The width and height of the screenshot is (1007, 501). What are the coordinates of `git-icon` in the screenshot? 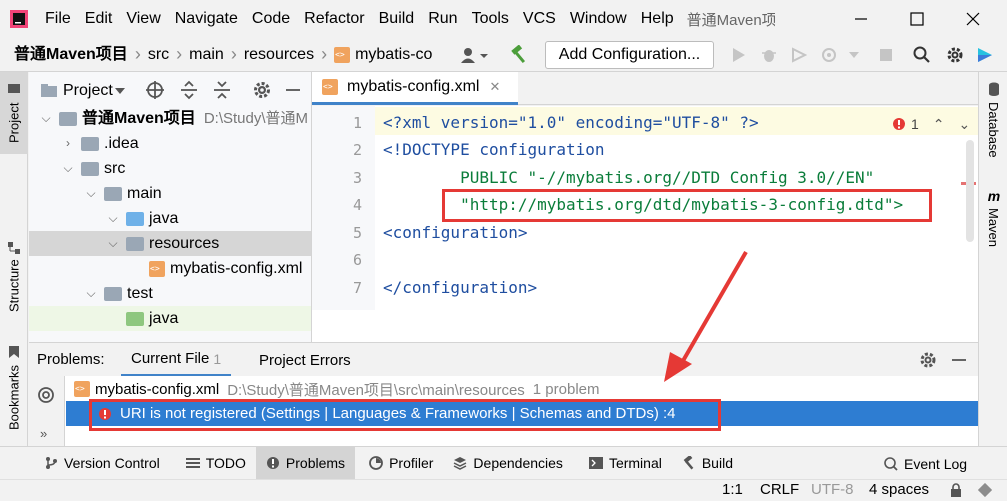 It's located at (985, 490).